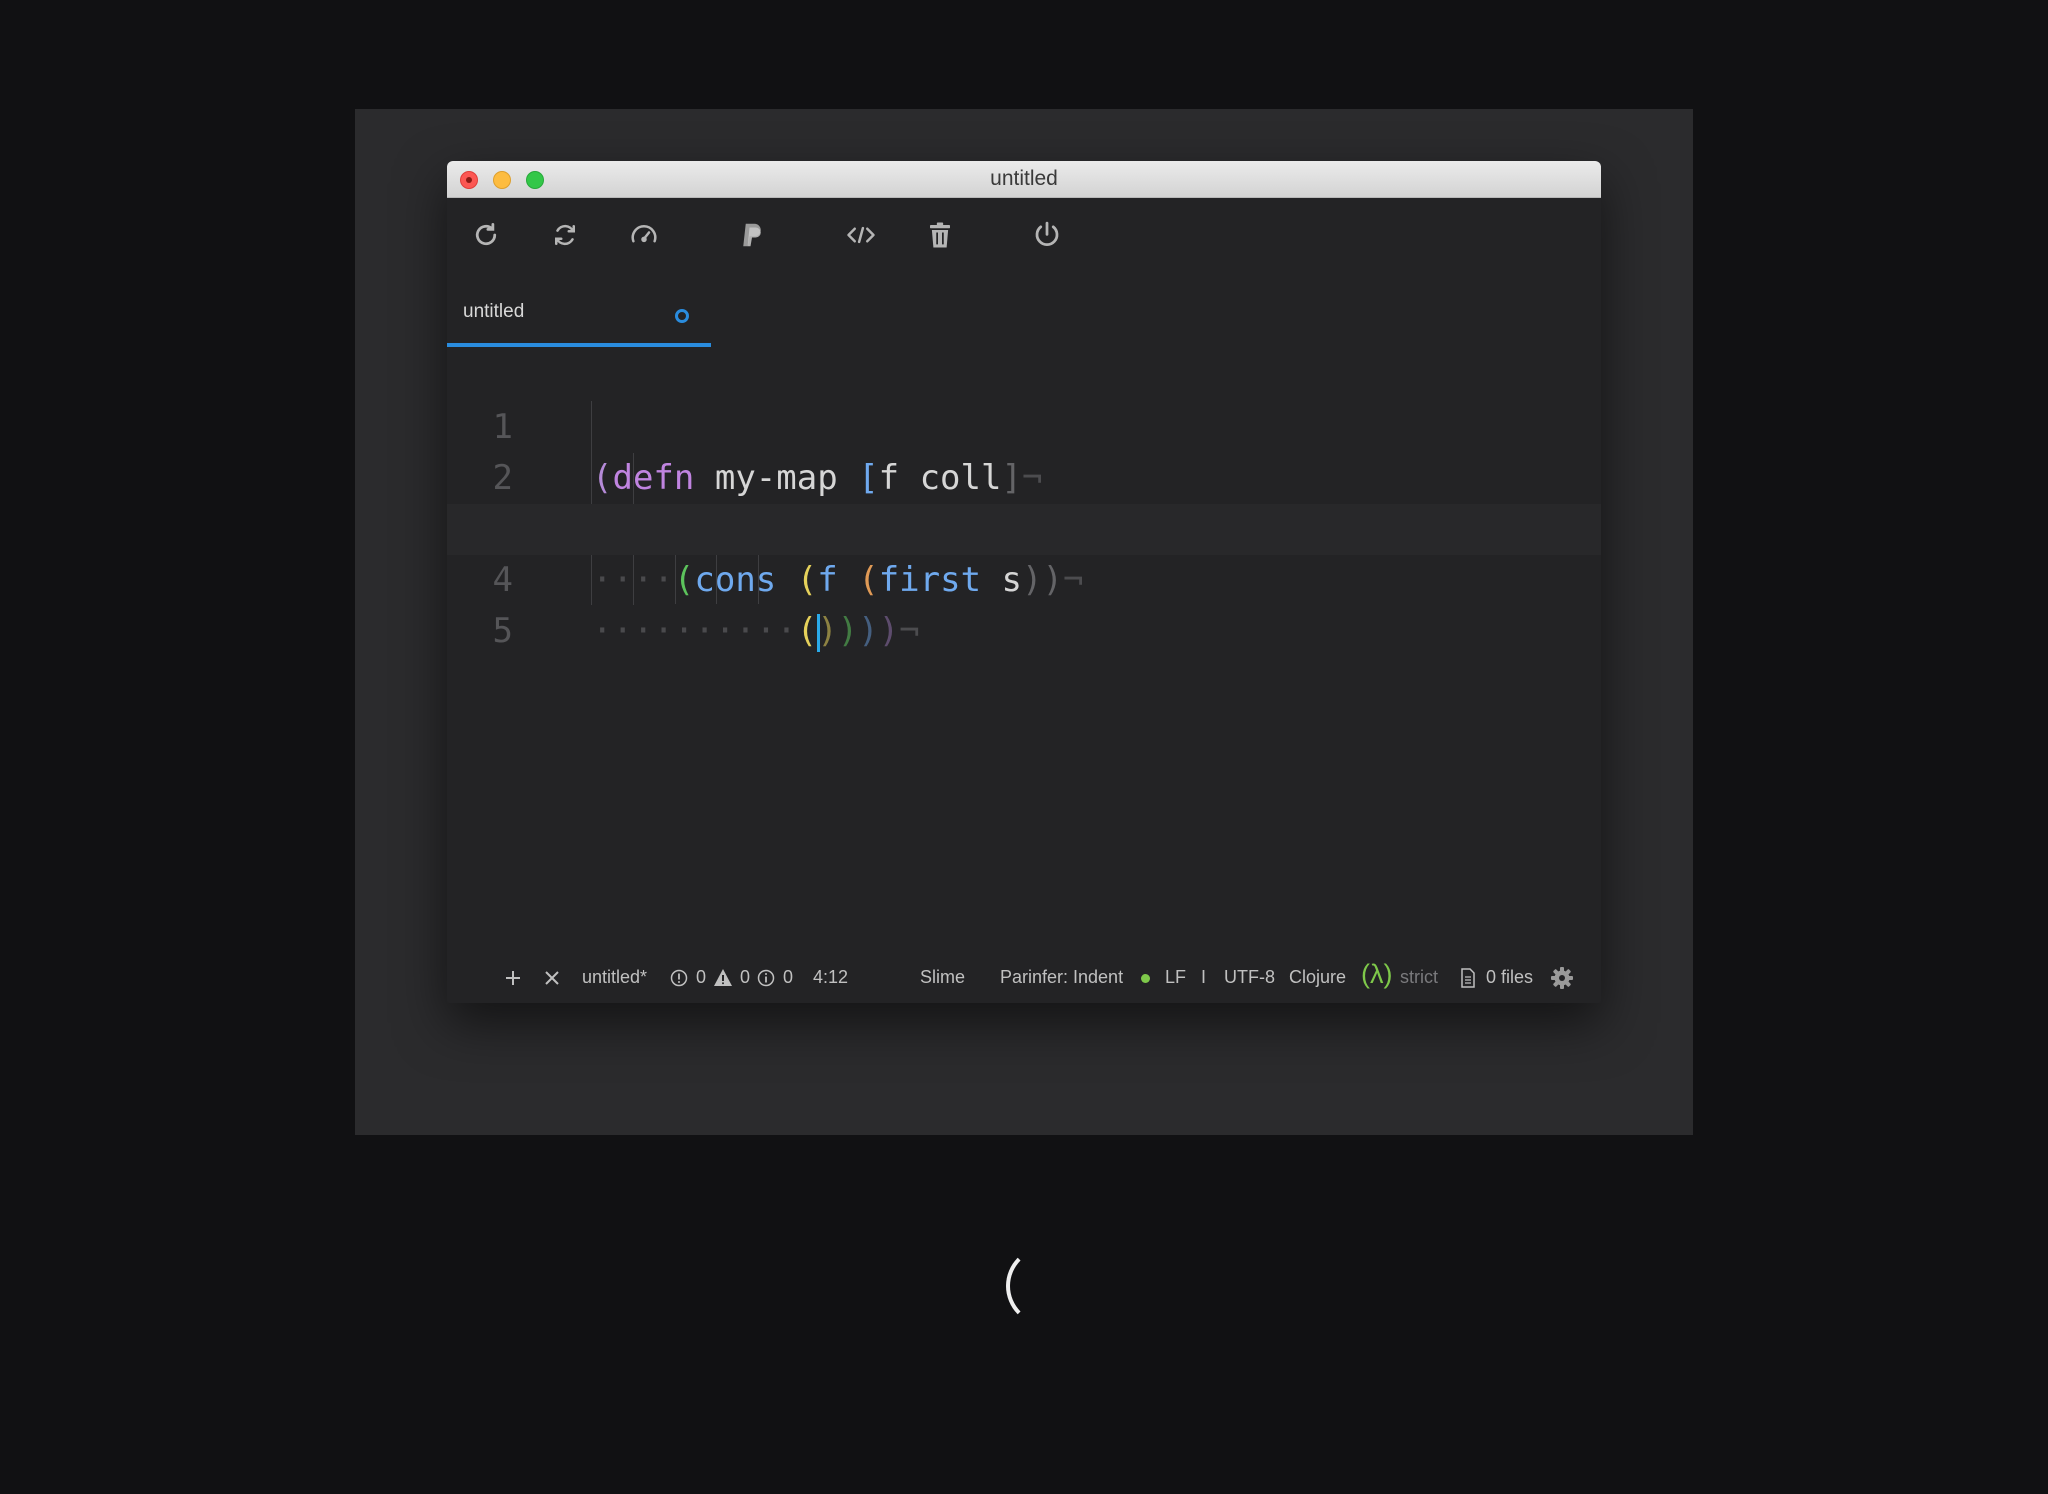  Describe the element at coordinates (745, 977) in the screenshot. I see `warning-count: 0` at that location.